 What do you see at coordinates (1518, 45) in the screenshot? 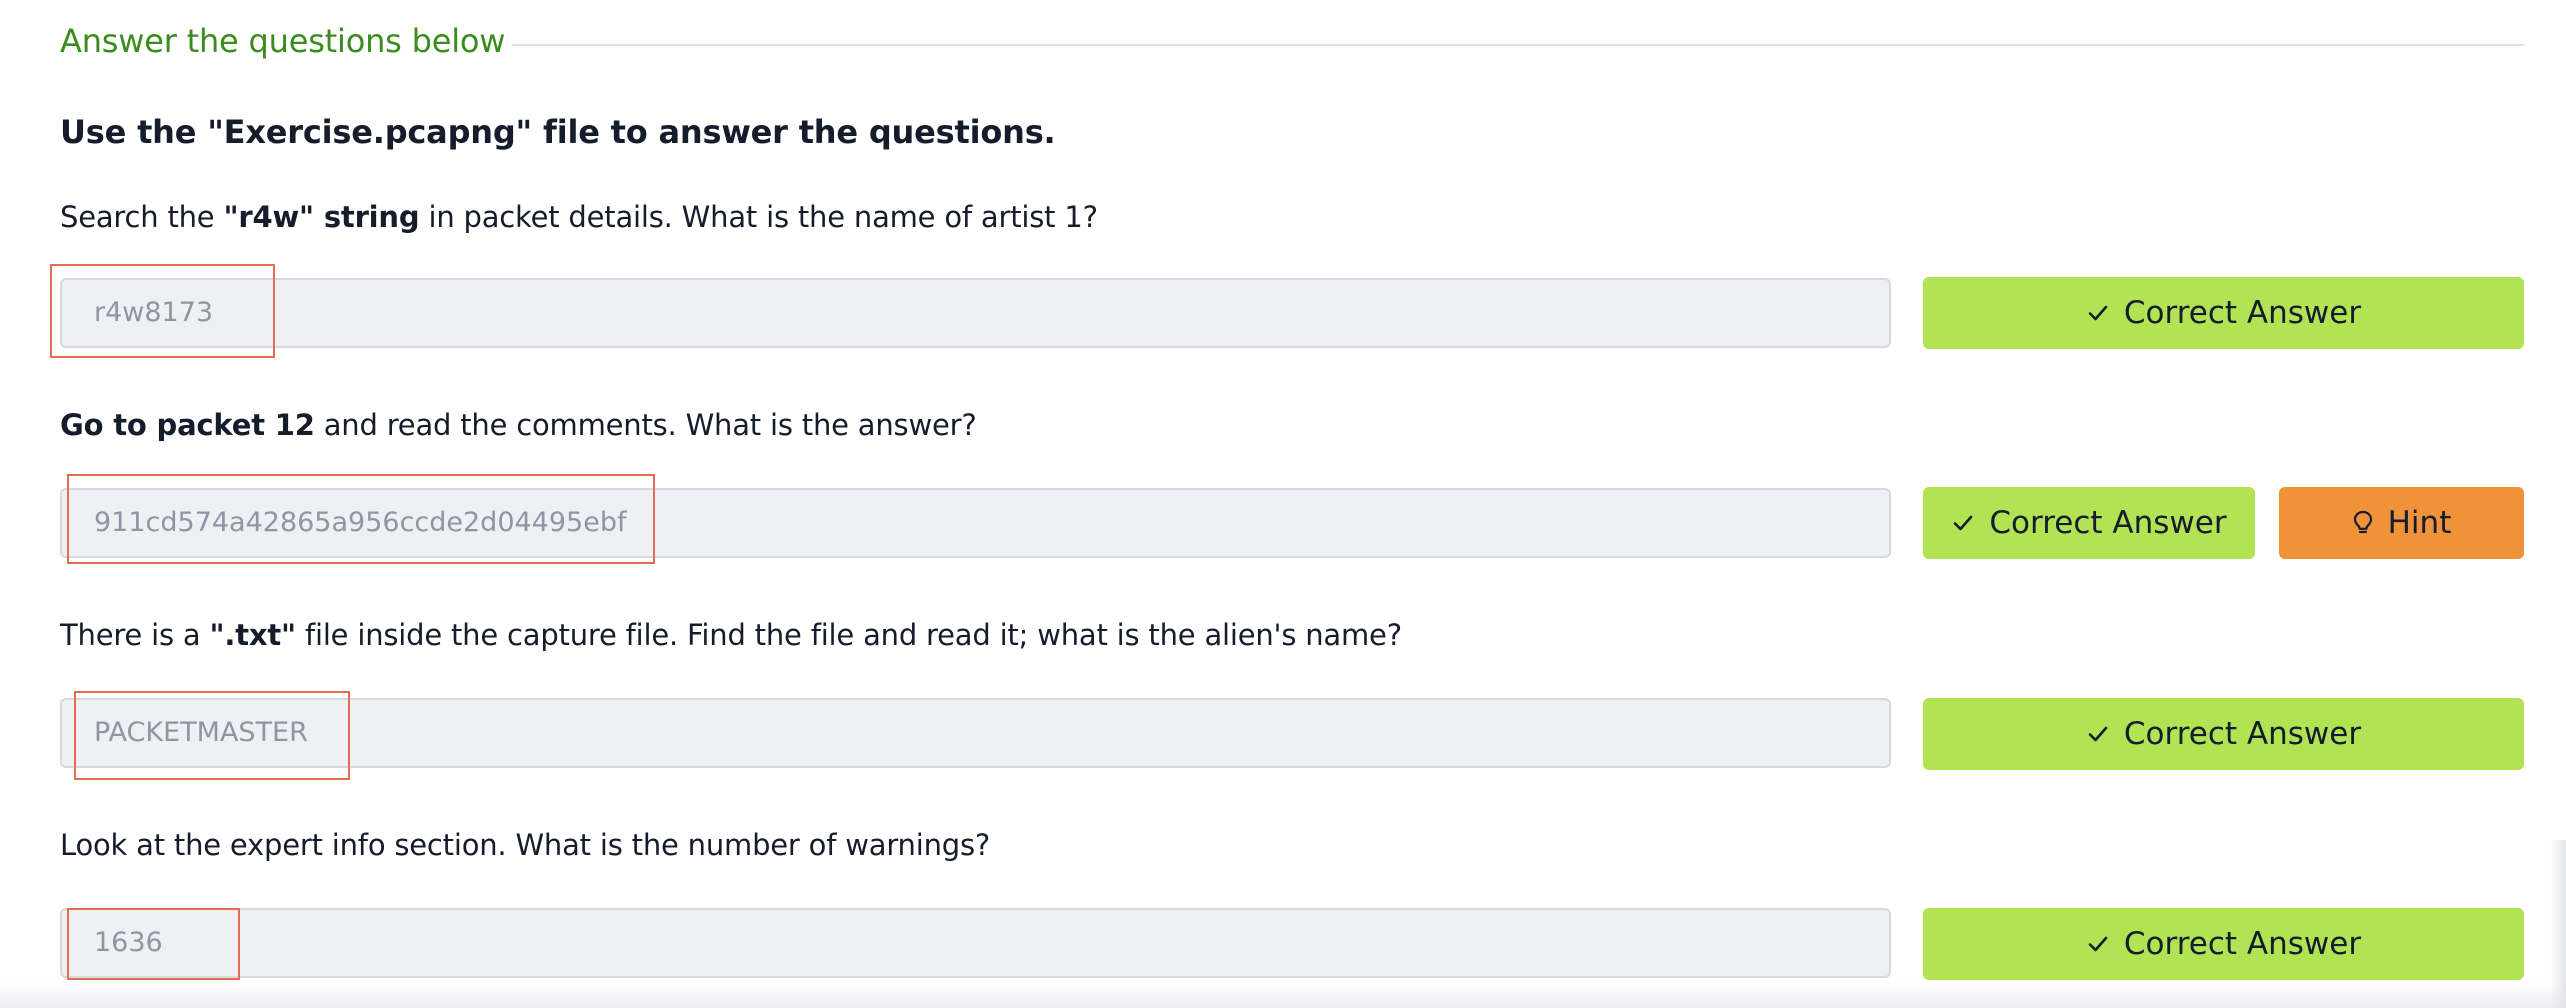
I see `section-divider` at bounding box center [1518, 45].